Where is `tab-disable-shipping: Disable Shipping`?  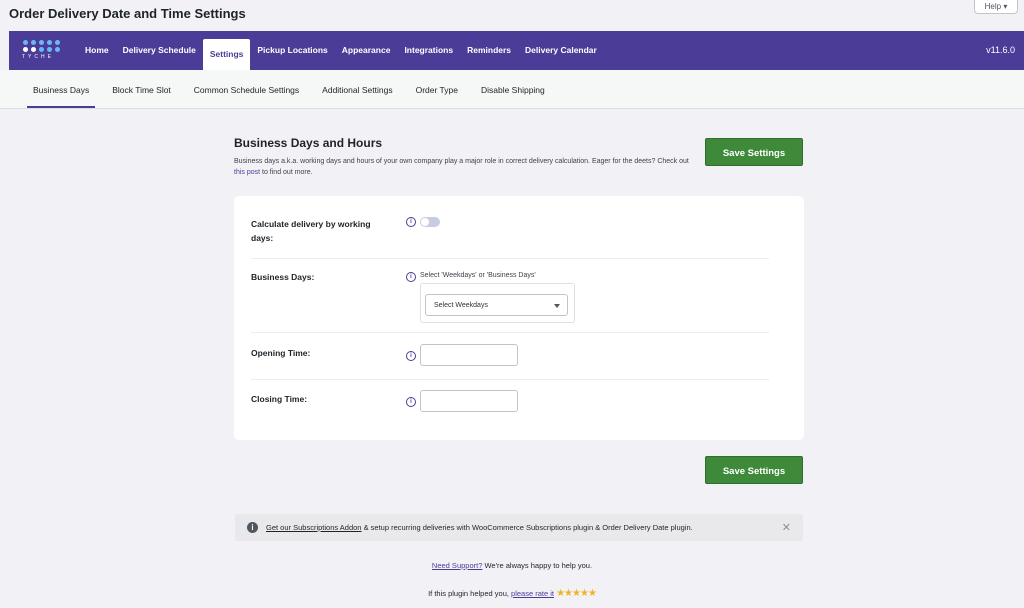
tab-disable-shipping: Disable Shipping is located at coordinates (513, 89).